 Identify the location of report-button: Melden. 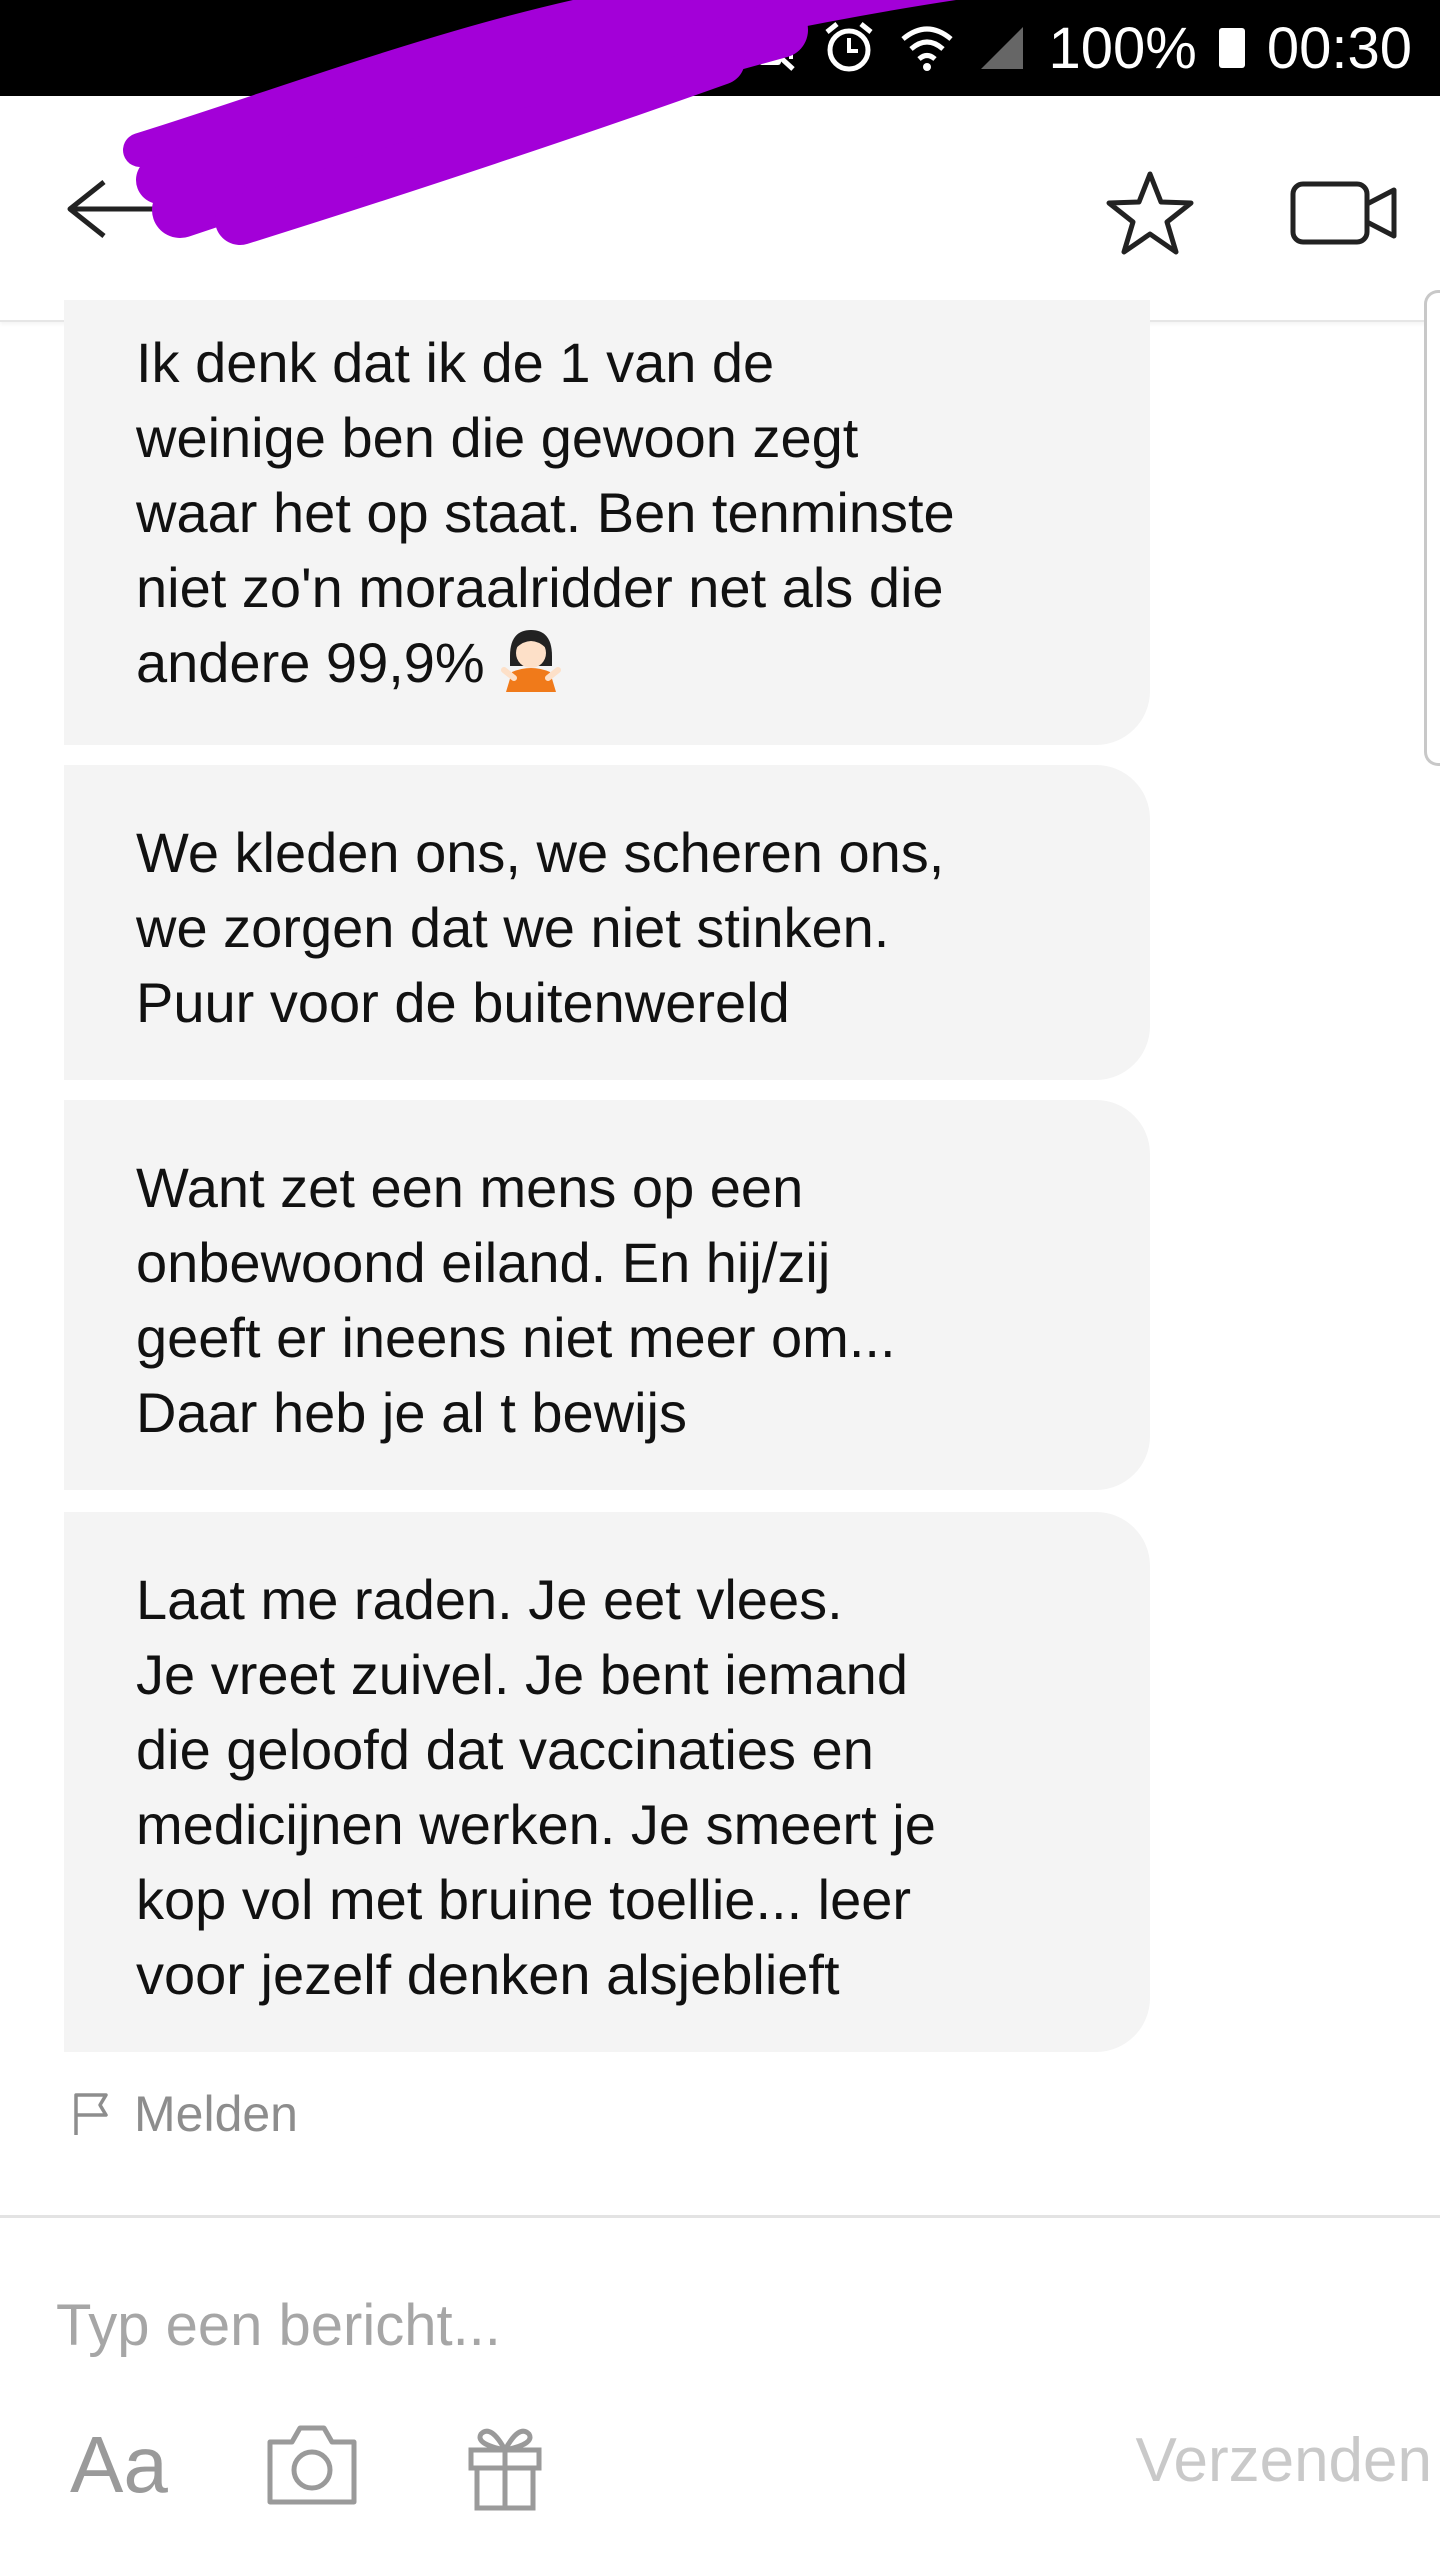
(185, 2114).